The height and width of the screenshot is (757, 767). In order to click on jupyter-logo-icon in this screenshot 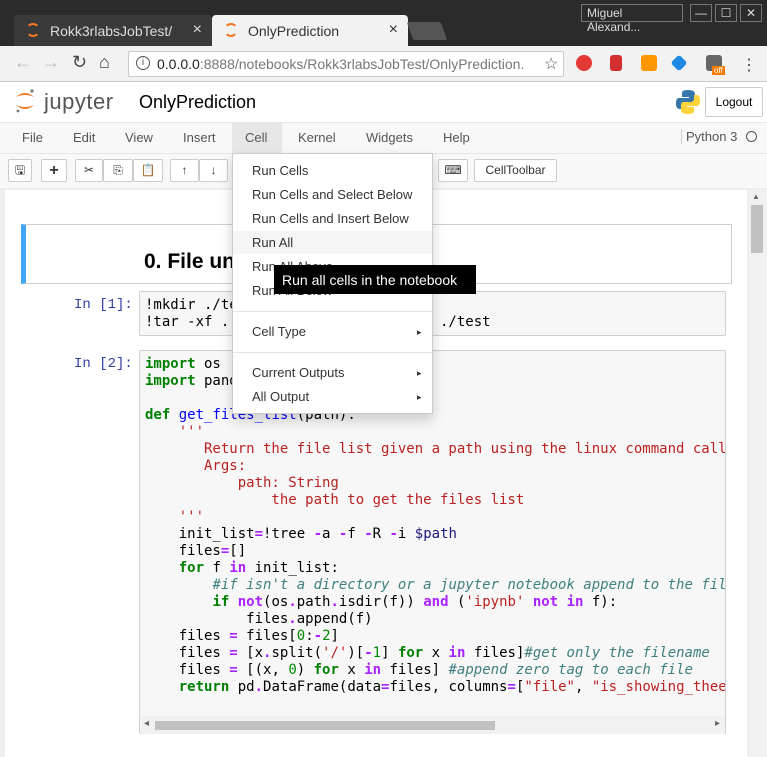, I will do `click(25, 101)`.